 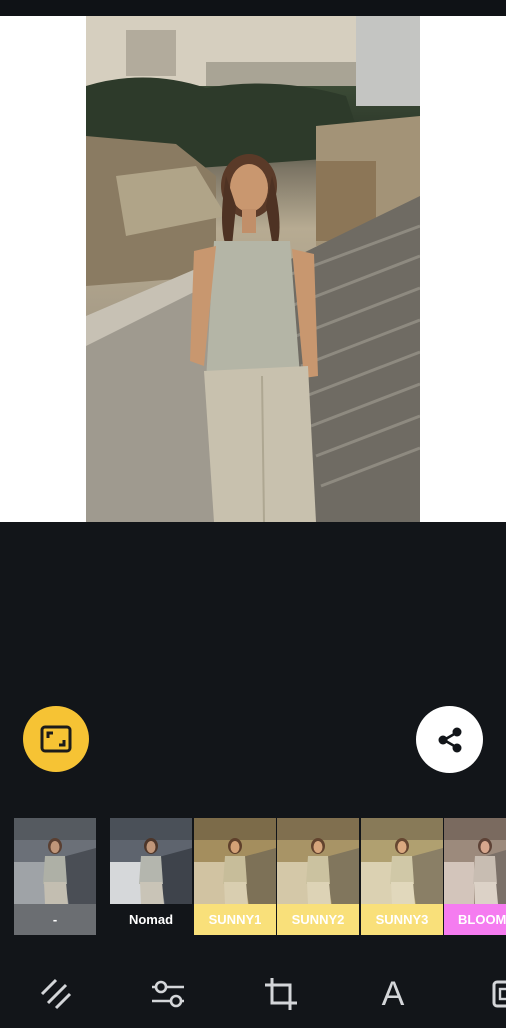 I want to click on filter-strip: - Nomad SUNNY1 SUNNY2 SUNNY3 BLOOM, so click(x=253, y=876).